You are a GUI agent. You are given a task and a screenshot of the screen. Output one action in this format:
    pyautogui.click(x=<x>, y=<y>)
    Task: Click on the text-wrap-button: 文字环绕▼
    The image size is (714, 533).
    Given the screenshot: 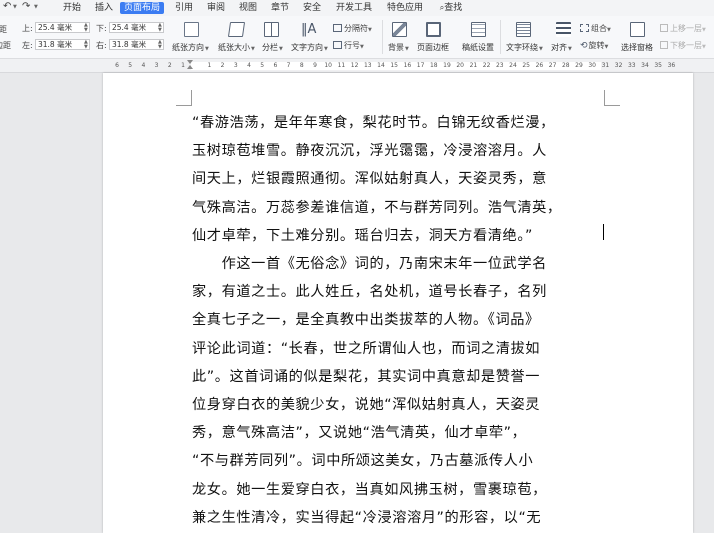 What is the action you would take?
    pyautogui.click(x=524, y=47)
    